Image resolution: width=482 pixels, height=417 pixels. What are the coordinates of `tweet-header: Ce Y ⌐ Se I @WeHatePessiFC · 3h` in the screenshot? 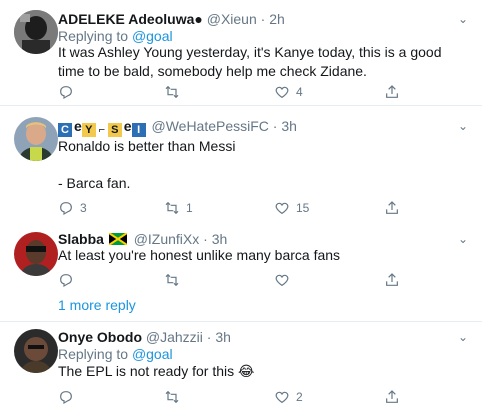 It's located at (177, 127).